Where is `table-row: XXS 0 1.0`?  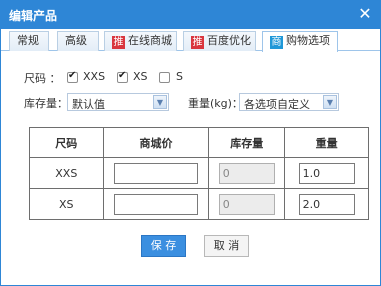
table-row: XXS 0 1.0 is located at coordinates (199, 173).